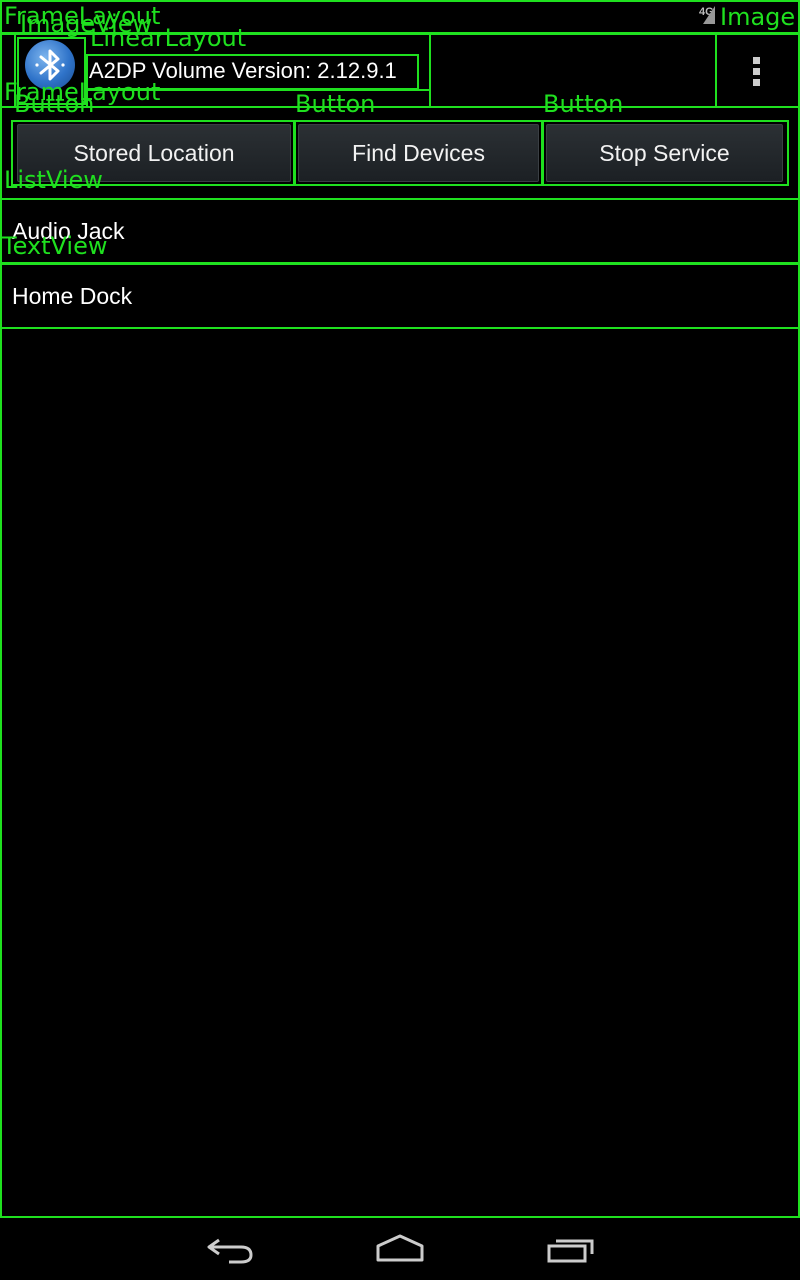 This screenshot has width=800, height=1280. Describe the element at coordinates (572, 1249) in the screenshot. I see `recent-apps-icon` at that location.